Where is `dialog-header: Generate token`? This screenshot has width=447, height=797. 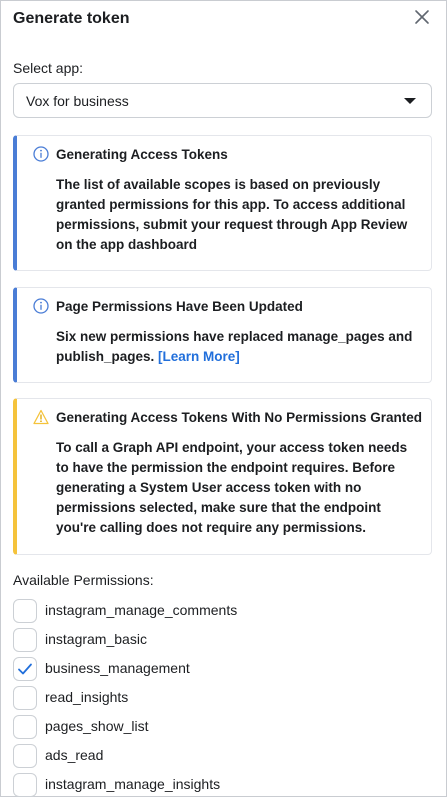
dialog-header: Generate token is located at coordinates (229, 21).